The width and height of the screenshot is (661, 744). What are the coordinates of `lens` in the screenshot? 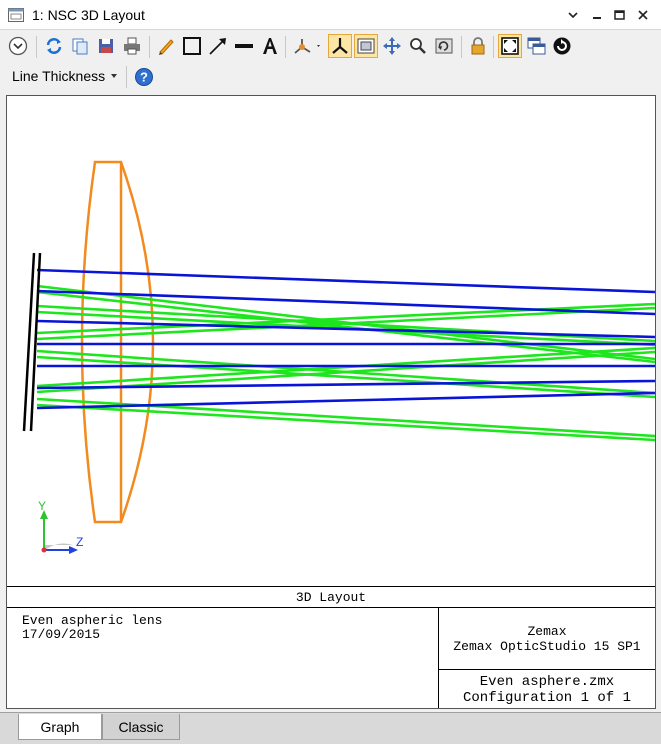 It's located at (117, 342).